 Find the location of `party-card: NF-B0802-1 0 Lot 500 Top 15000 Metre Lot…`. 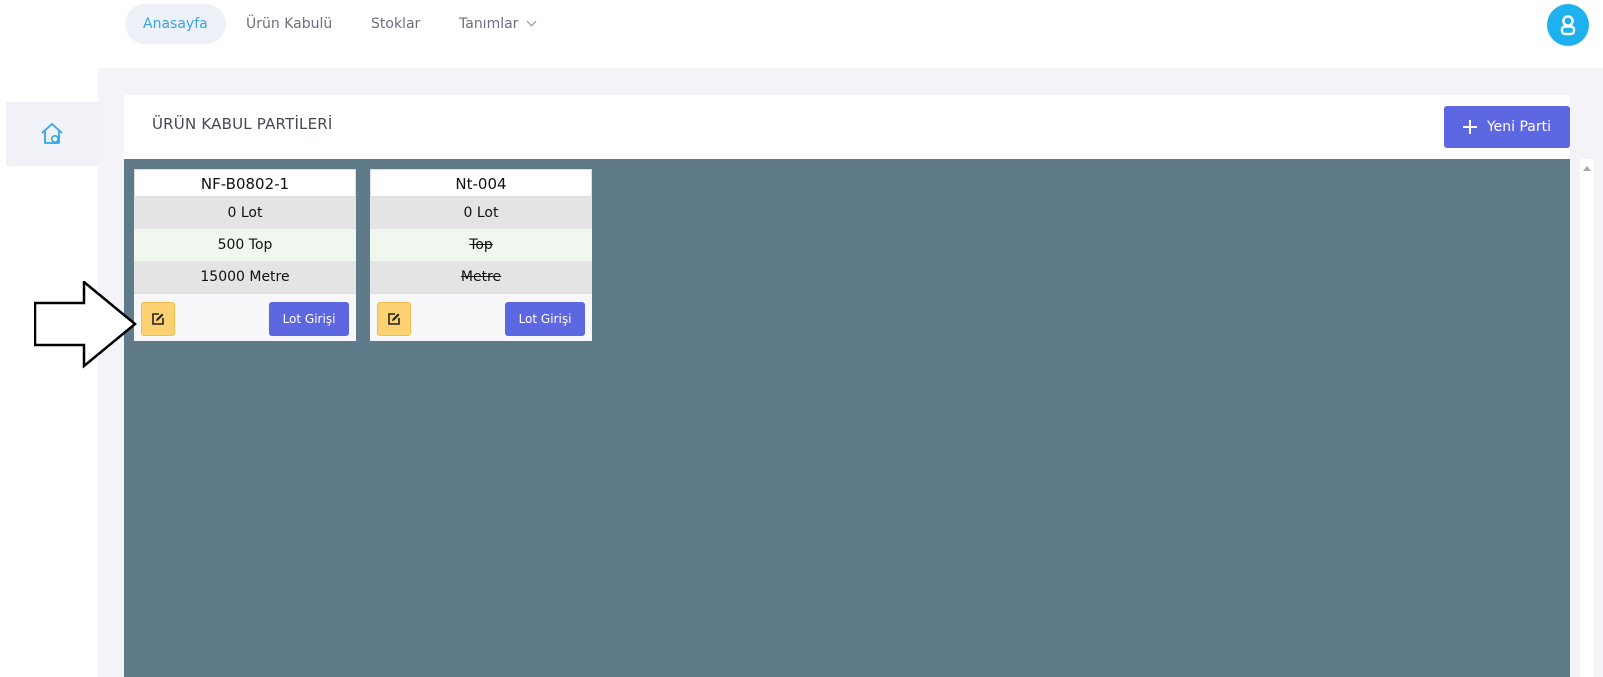

party-card: NF-B0802-1 0 Lot 500 Top 15000 Metre Lot… is located at coordinates (245, 255).